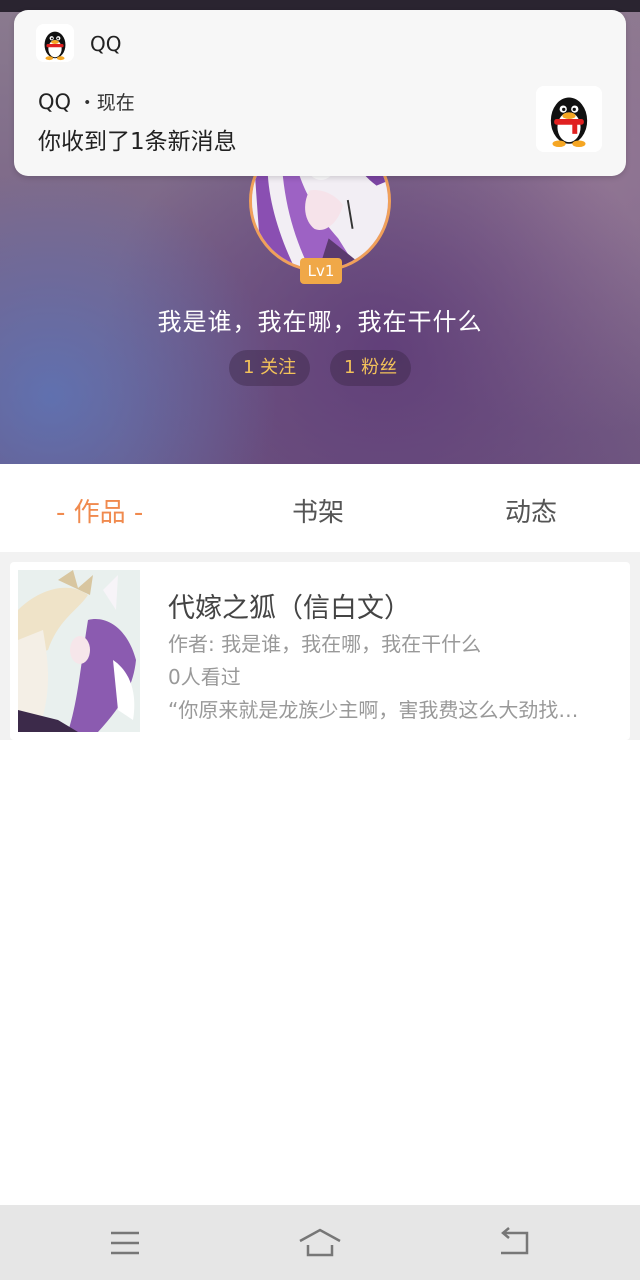  What do you see at coordinates (106, 103) in the screenshot?
I see `notification-time: ・现在` at bounding box center [106, 103].